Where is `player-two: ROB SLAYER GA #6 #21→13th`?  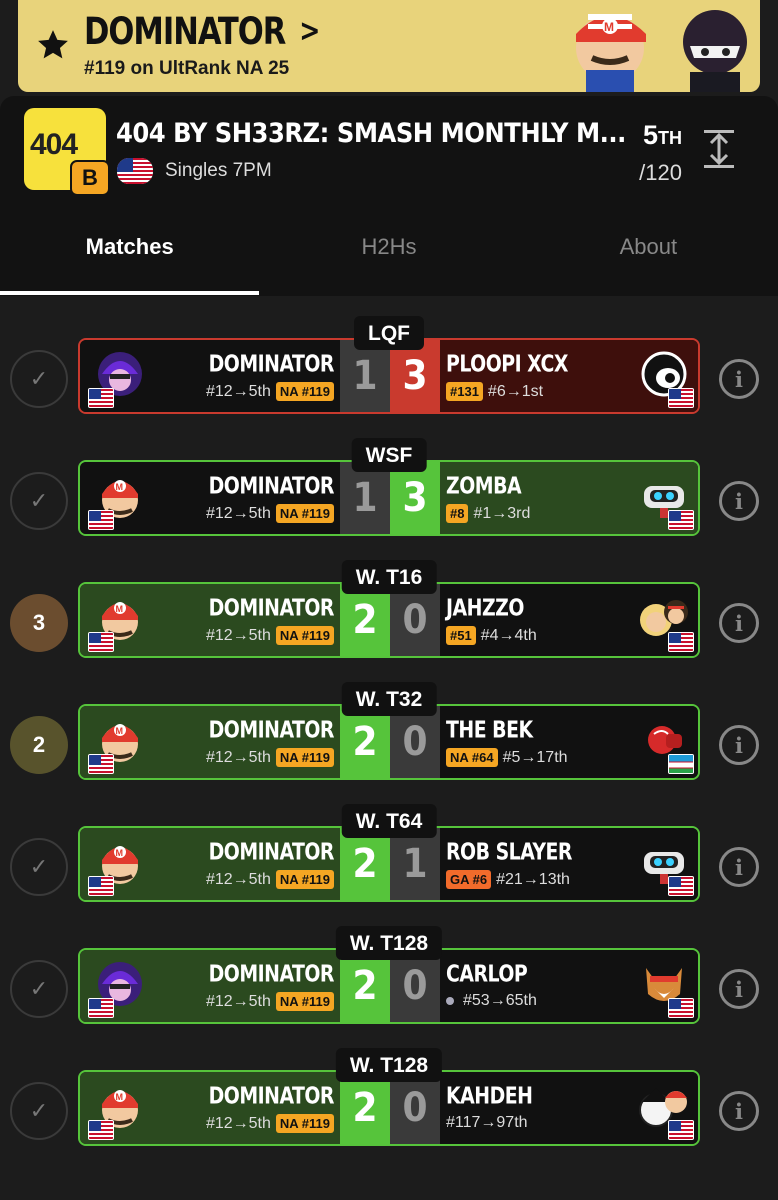
player-two: ROB SLAYER GA #6 #21→13th is located at coordinates (569, 864).